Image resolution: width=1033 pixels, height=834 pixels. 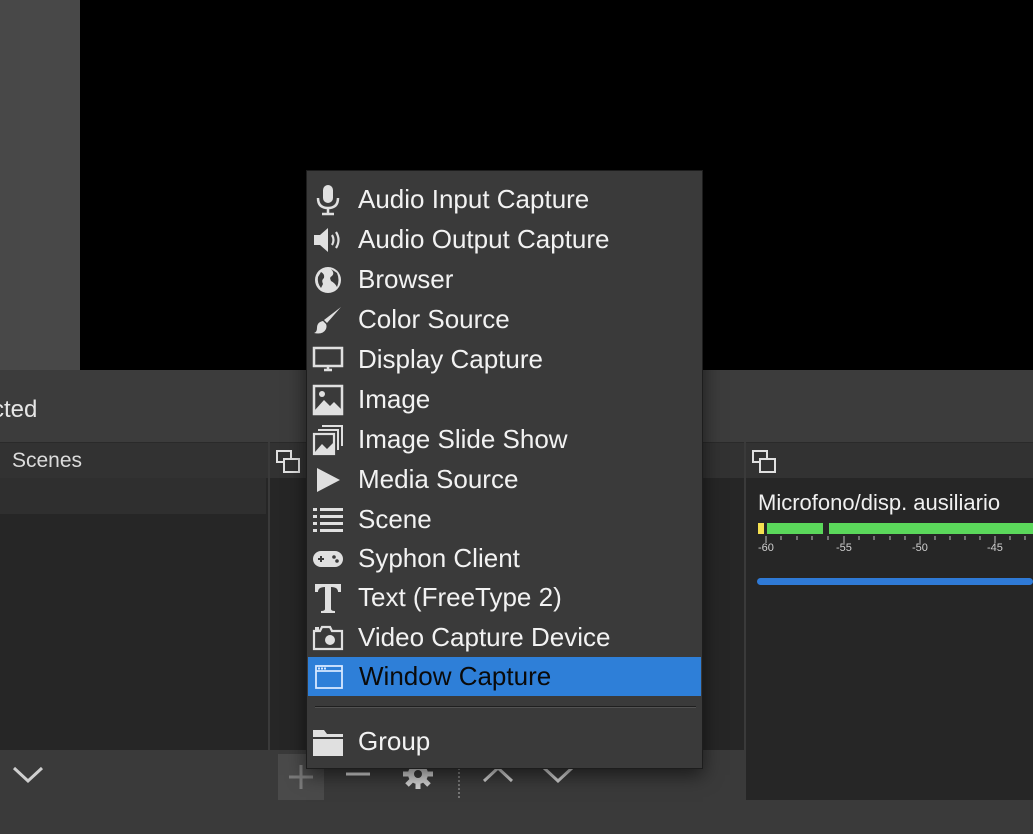 I want to click on toolbar-separator, so click(x=460, y=783).